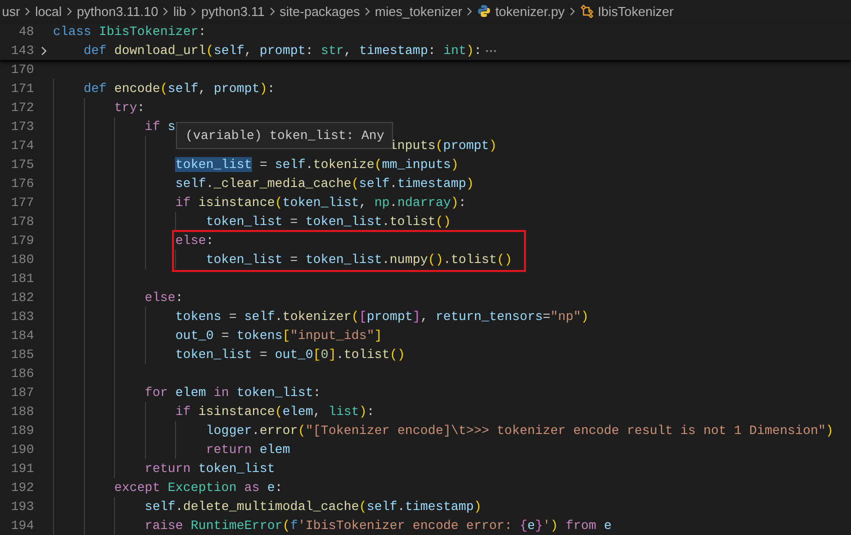 The image size is (851, 535). I want to click on code-line: def download_url(self, prompt: str, timestamp: int):, so click(283, 51).